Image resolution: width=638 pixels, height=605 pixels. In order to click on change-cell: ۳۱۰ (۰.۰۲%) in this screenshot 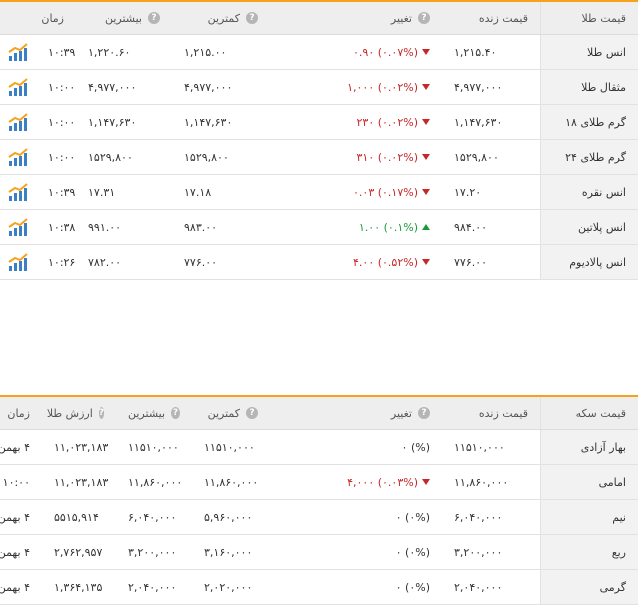, I will do `click(356, 157)`.